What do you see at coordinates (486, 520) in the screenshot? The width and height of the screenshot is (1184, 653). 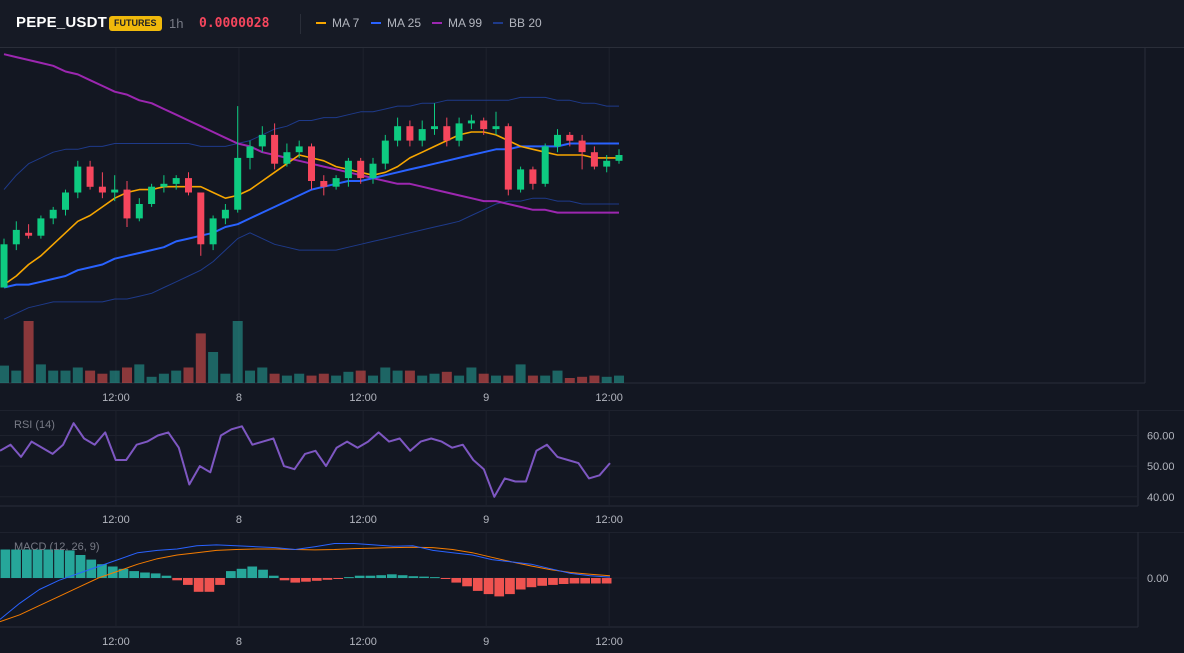 I see `x-axis-label: 9` at bounding box center [486, 520].